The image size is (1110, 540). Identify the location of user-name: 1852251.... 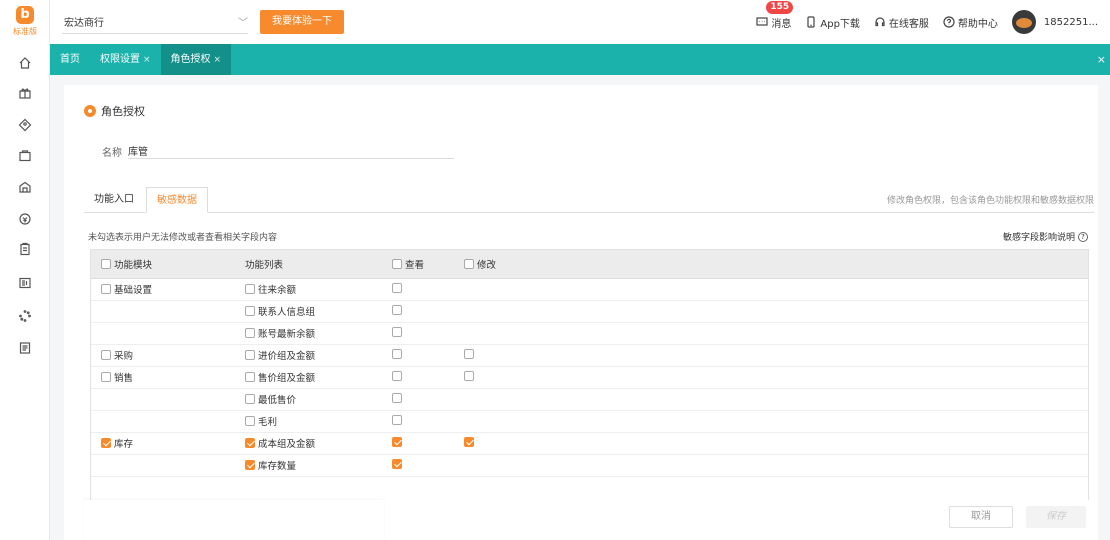
(1071, 22).